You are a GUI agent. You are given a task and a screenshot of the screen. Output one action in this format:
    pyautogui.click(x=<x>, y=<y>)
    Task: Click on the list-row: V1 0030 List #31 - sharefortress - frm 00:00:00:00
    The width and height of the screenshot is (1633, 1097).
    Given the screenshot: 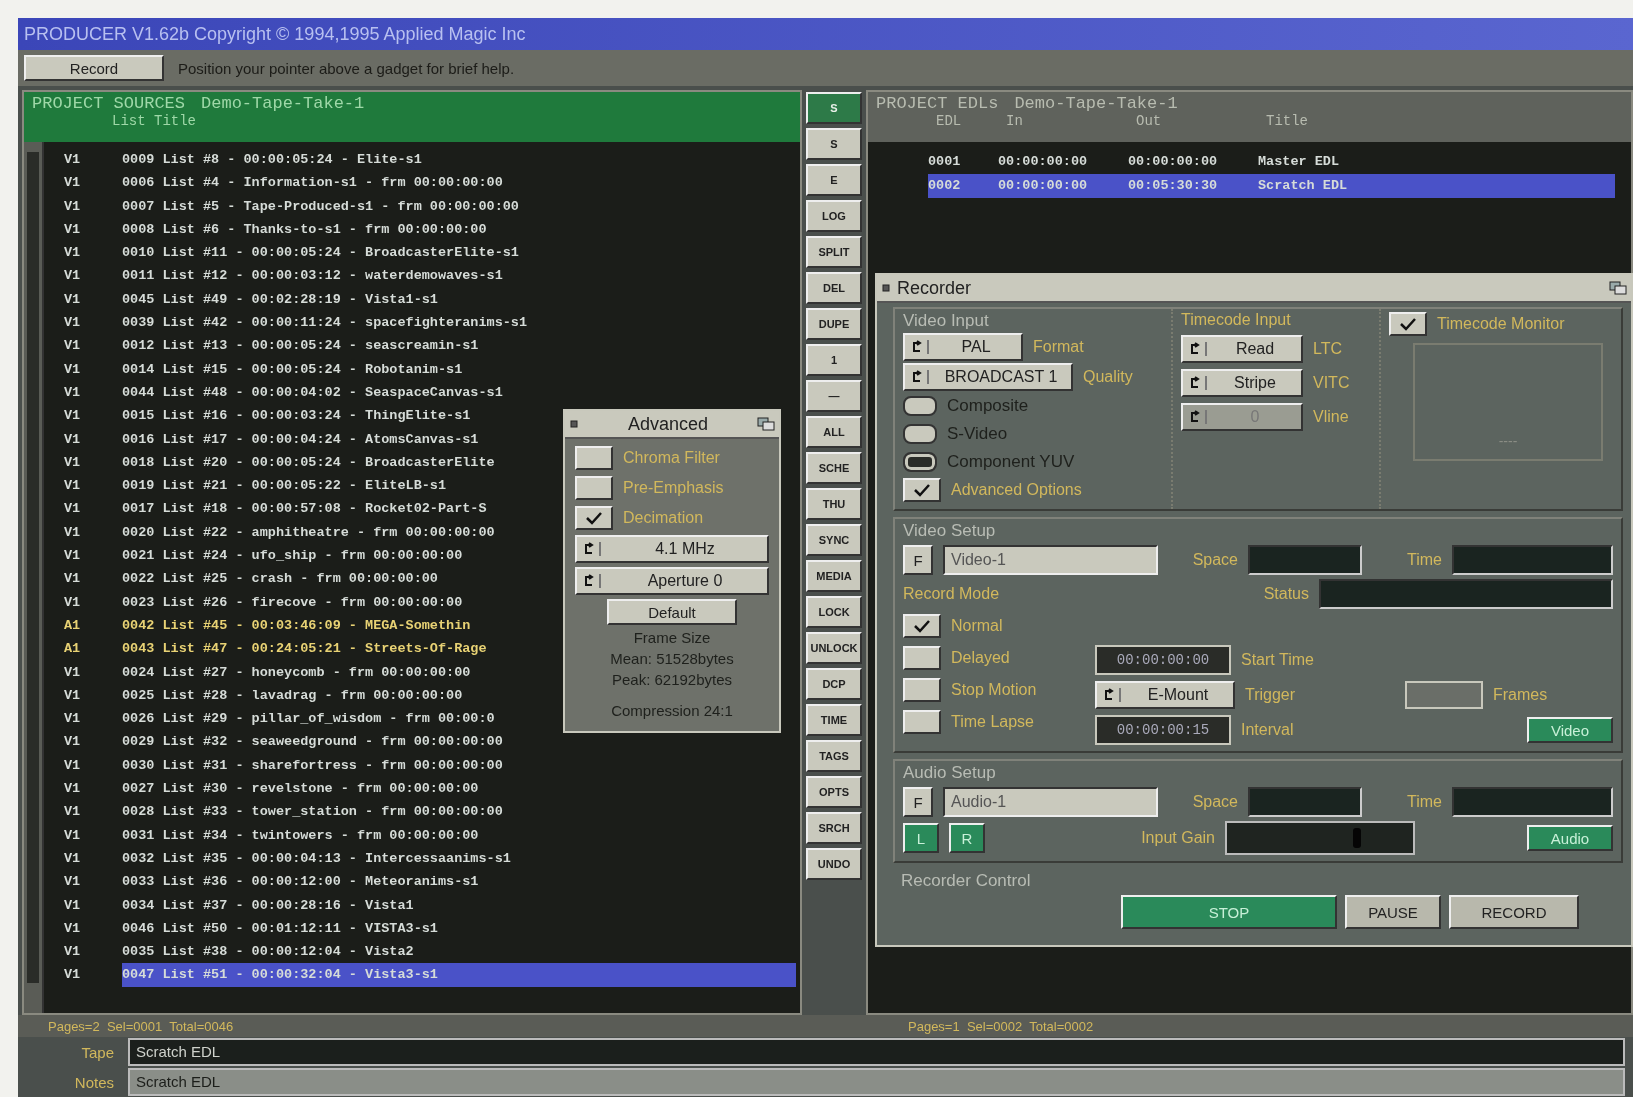 What is the action you would take?
    pyautogui.click(x=276, y=765)
    